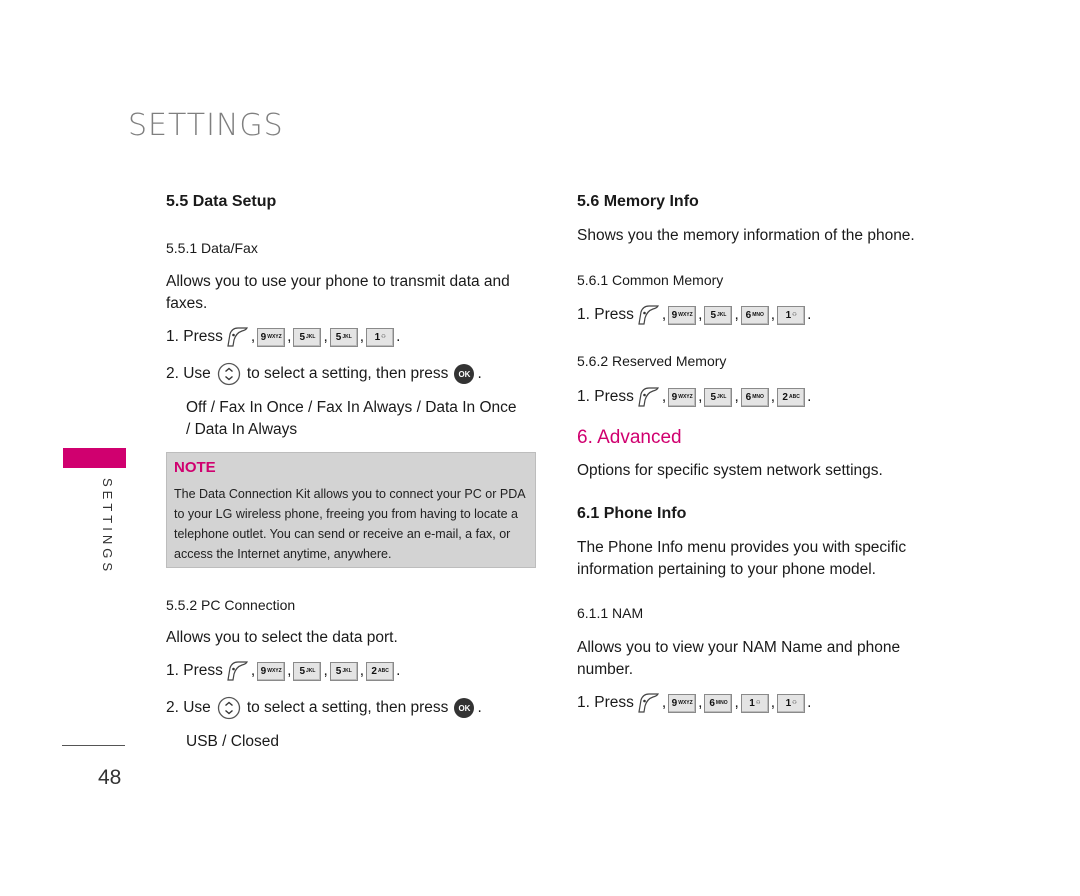 The height and width of the screenshot is (896, 1080). I want to click on page-number: 48, so click(110, 777).